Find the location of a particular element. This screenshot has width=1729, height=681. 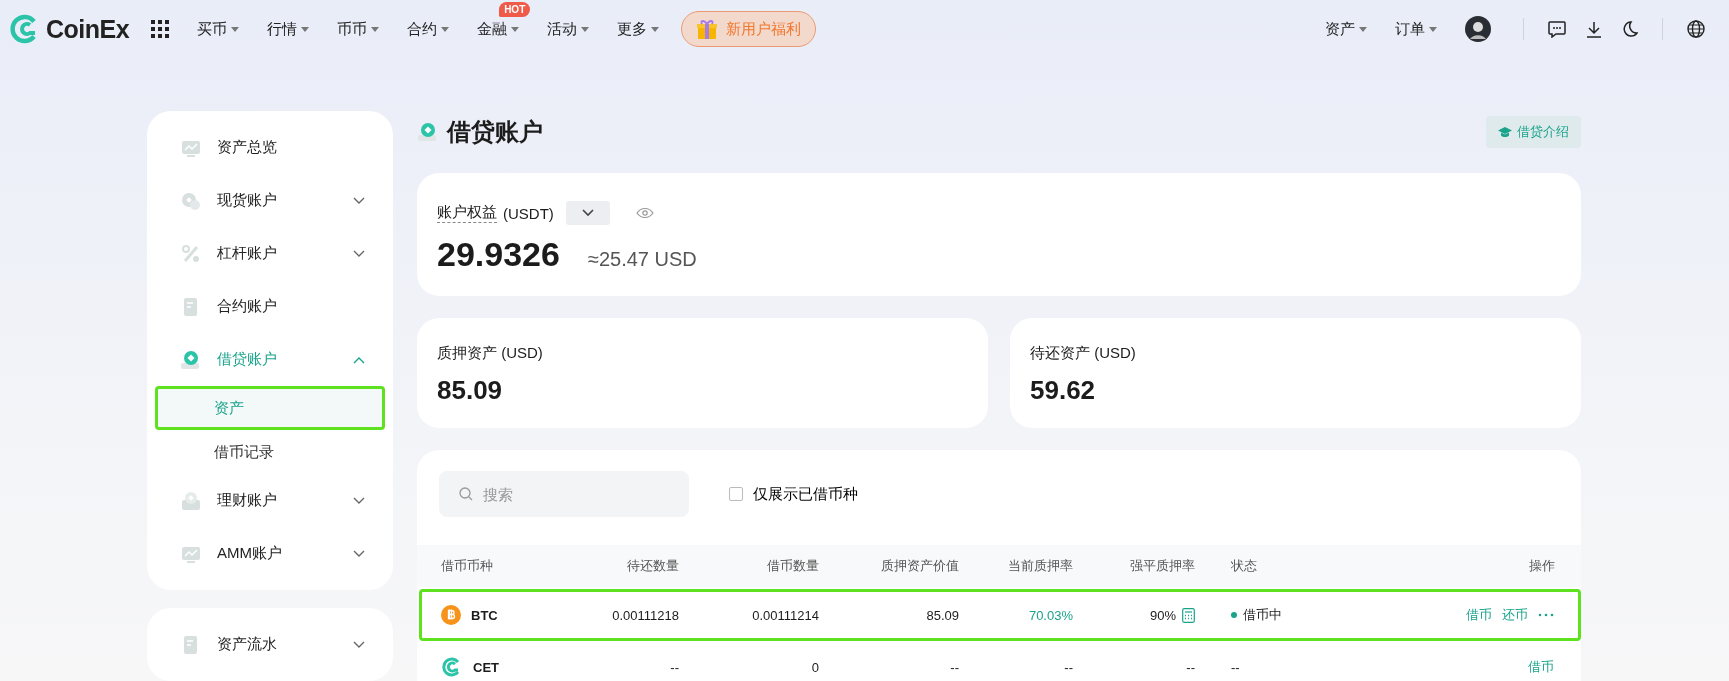

table-cell: 90% is located at coordinates (1162, 615).